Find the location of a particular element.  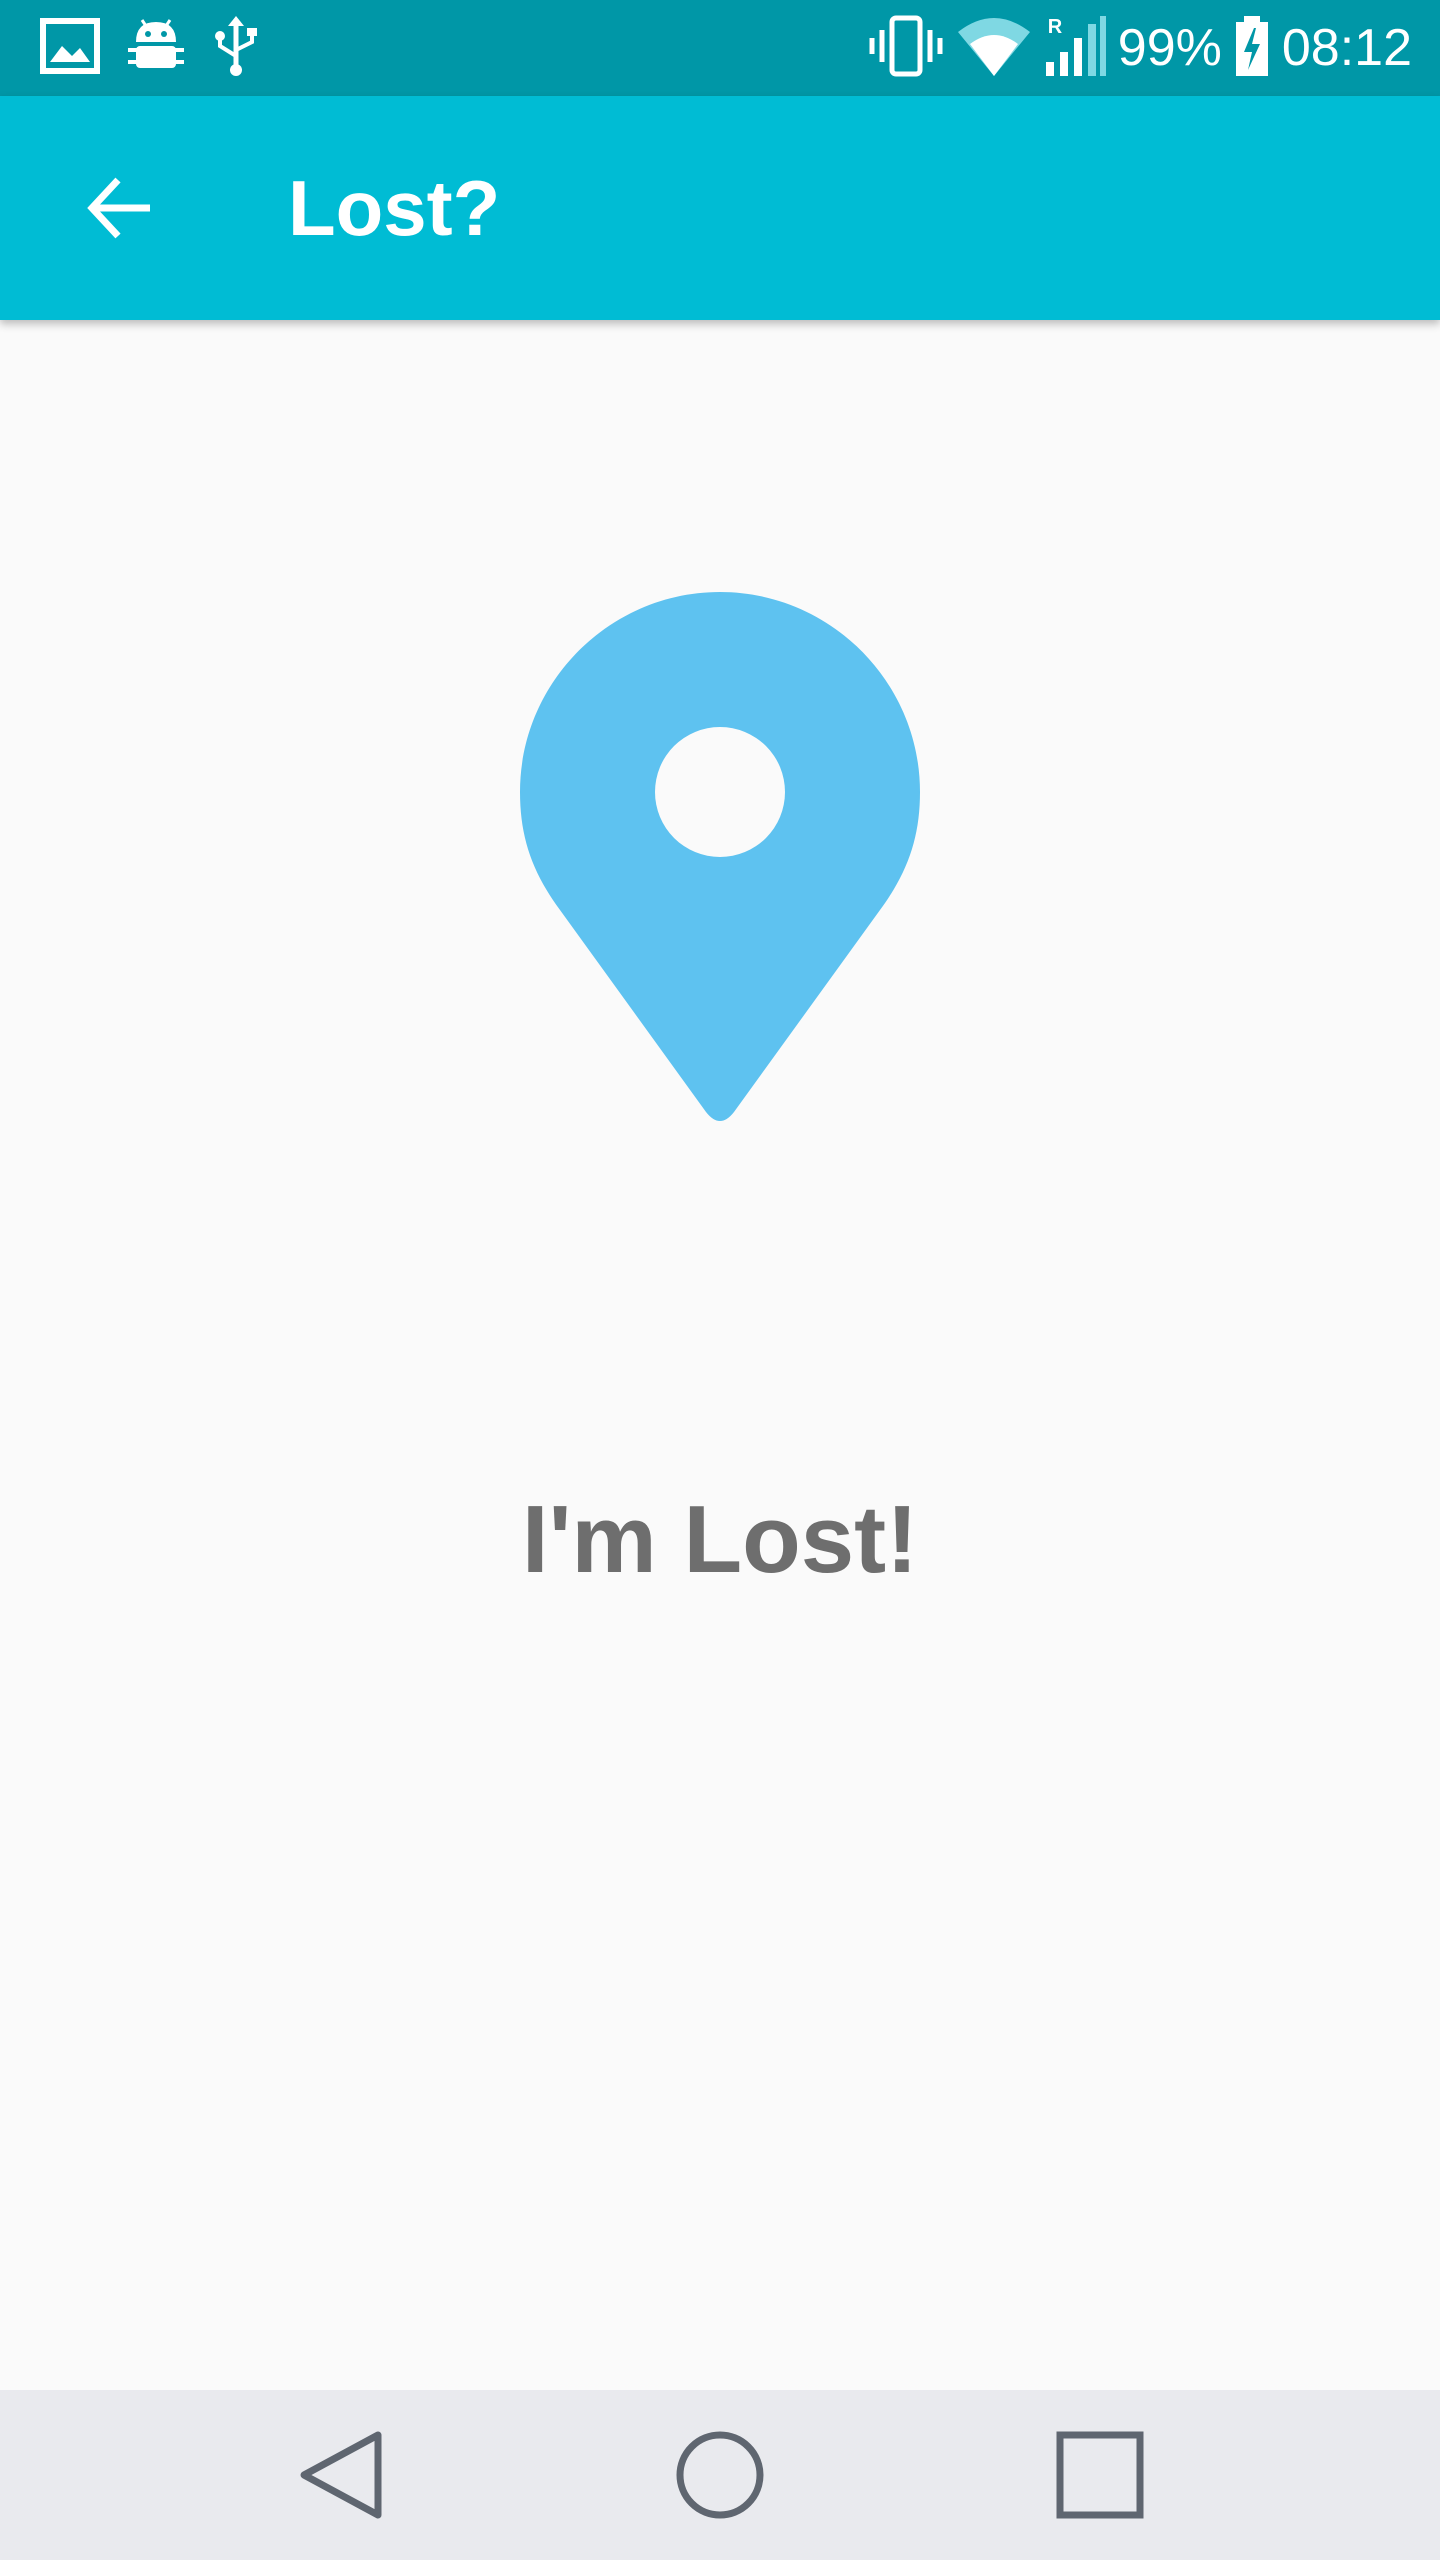

navigation-bar is located at coordinates (720, 2475).